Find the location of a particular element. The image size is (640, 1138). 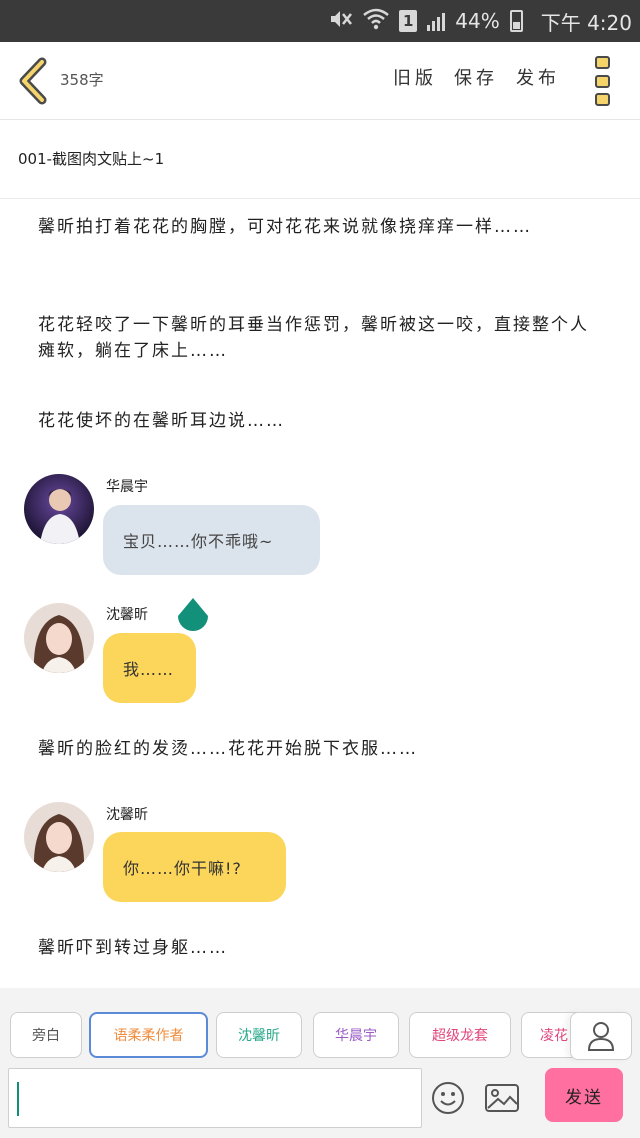

composer-panel: 旁白 语柔柔作者 沈馨昕 华晨宇 超级龙套 凌花 发送 is located at coordinates (320, 1063).